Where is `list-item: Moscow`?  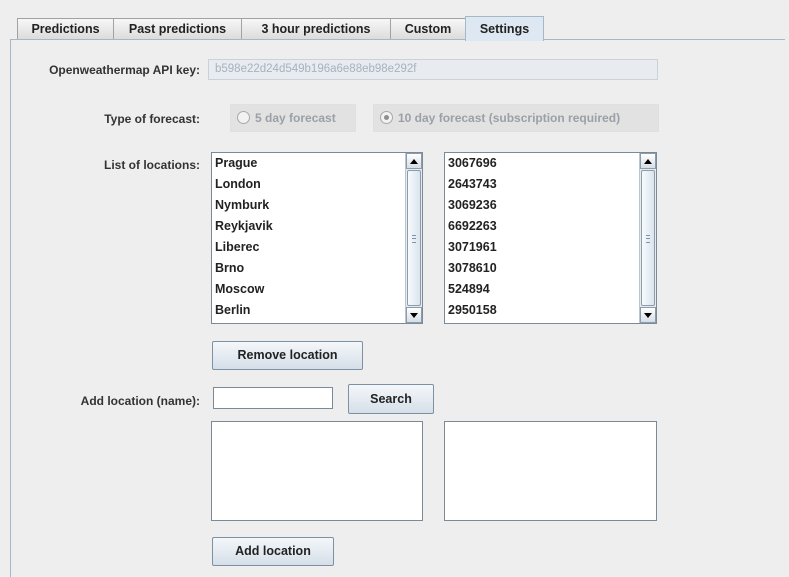 list-item: Moscow is located at coordinates (317, 289).